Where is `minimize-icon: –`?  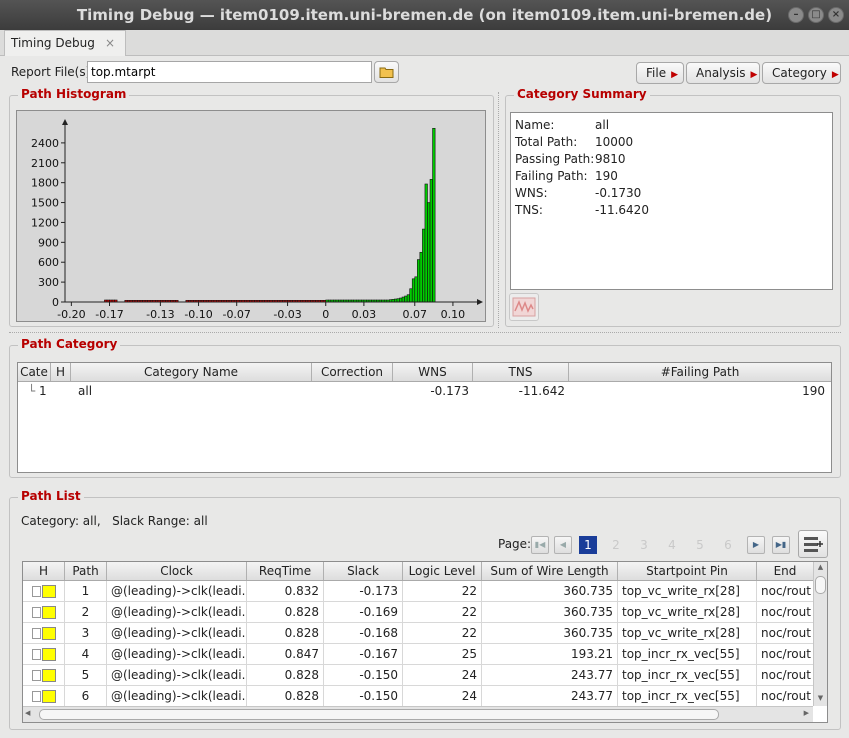
minimize-icon: – is located at coordinates (796, 15).